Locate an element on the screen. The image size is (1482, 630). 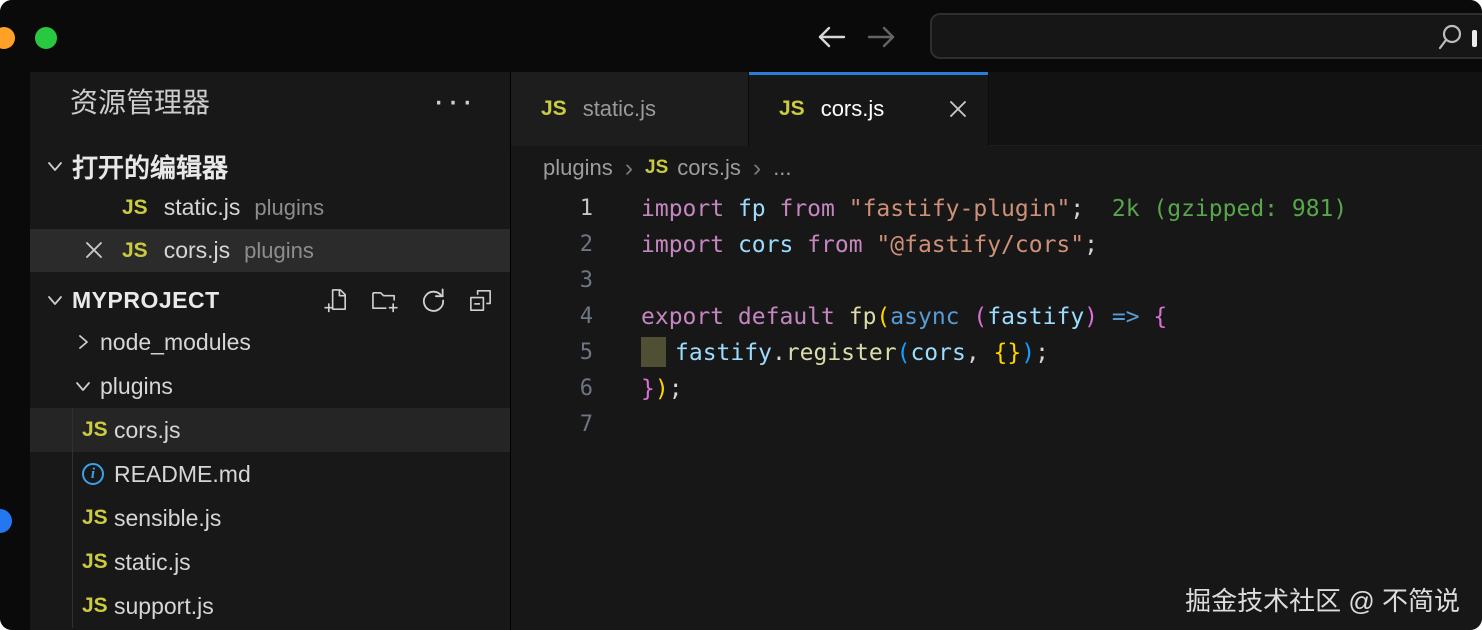
tab-static-js: JS static.js is located at coordinates (630, 109).